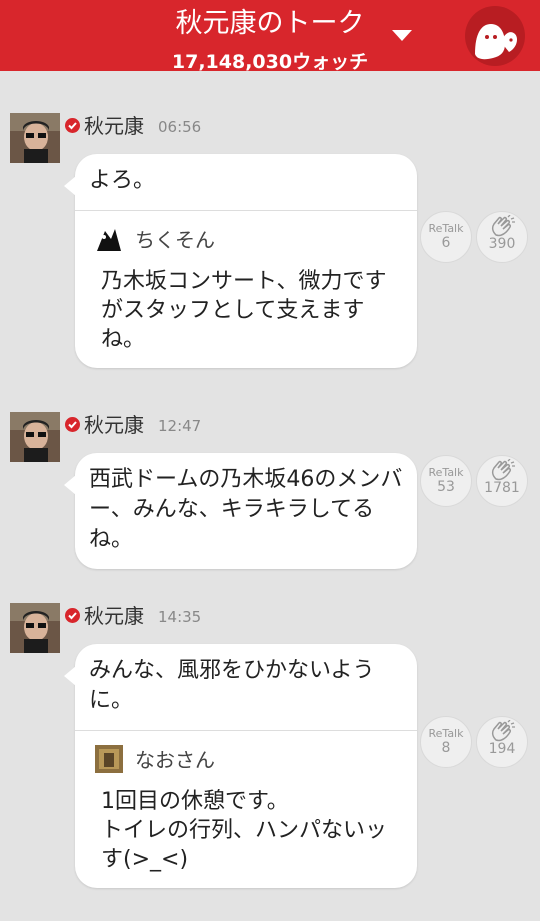  Describe the element at coordinates (180, 127) in the screenshot. I see `post-time: 06:56` at that location.